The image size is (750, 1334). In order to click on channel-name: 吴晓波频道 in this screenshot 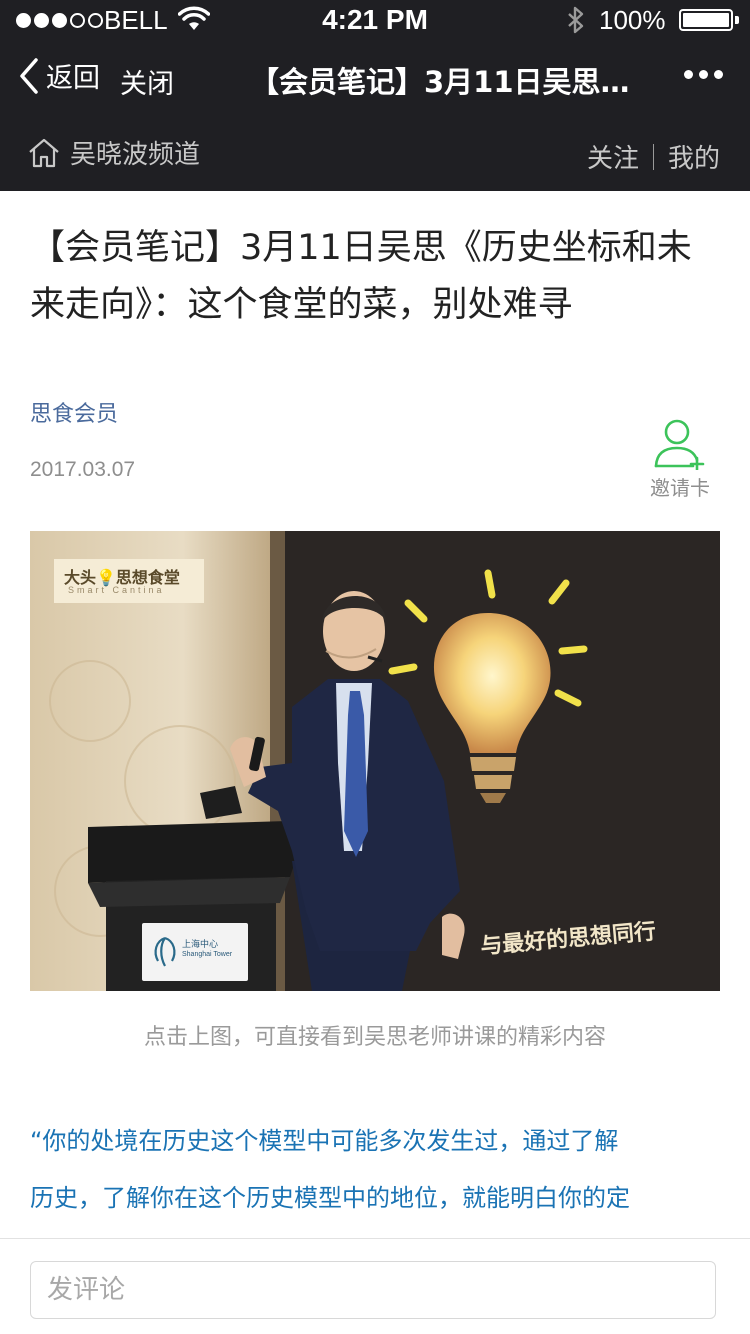, I will do `click(135, 155)`.